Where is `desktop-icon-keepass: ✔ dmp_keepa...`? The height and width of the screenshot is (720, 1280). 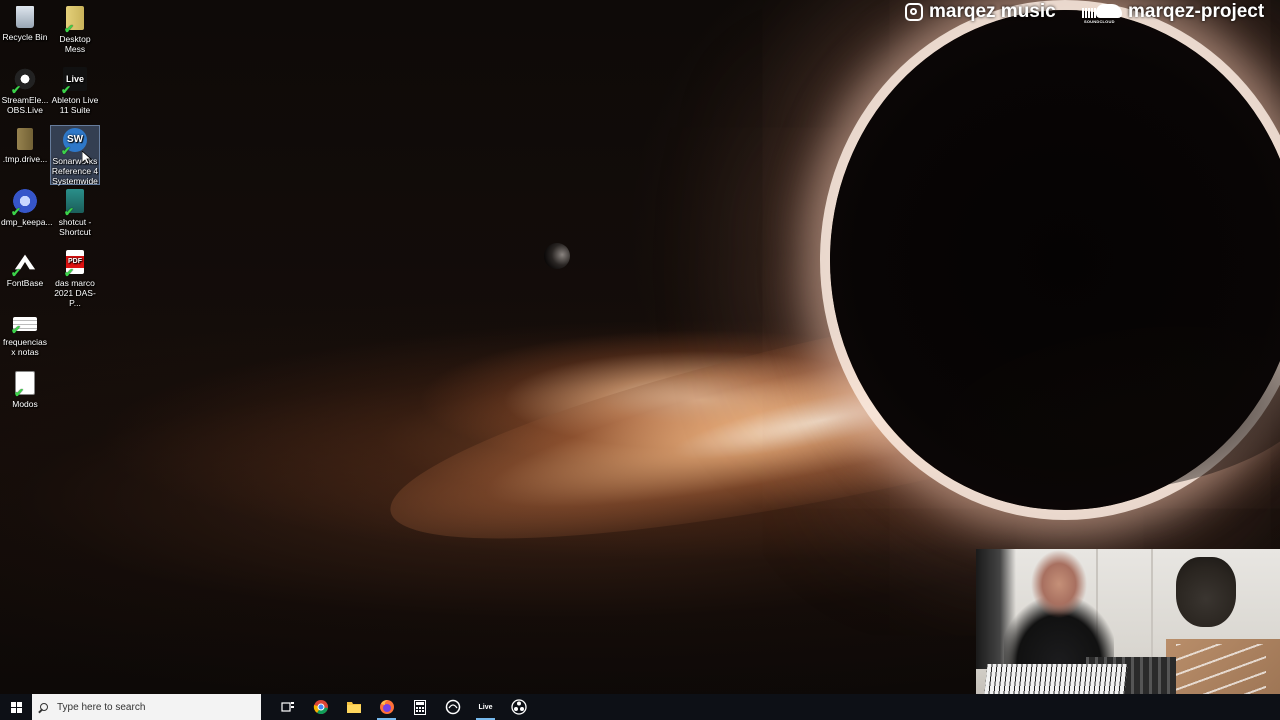
desktop-icon-keepass: ✔ dmp_keepa... is located at coordinates (27, 208).